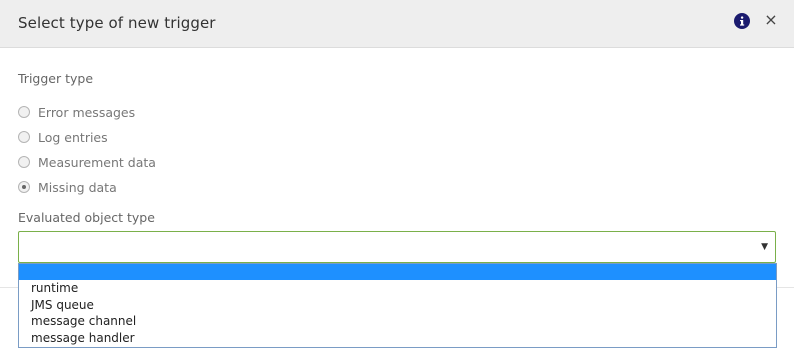  Describe the element at coordinates (117, 23) in the screenshot. I see `dialog-title: Select type of new trigger` at that location.